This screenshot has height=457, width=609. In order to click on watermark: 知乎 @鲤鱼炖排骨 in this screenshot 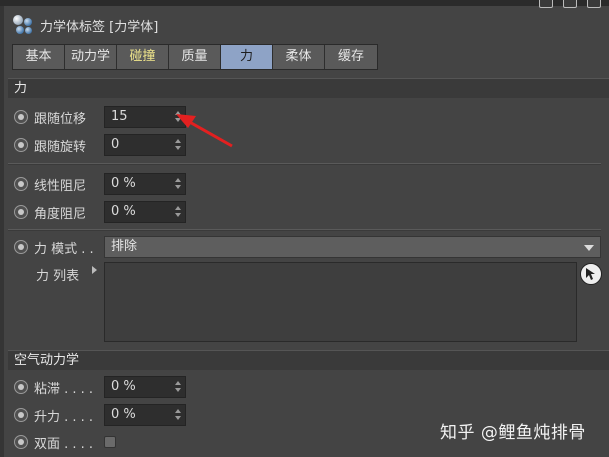, I will do `click(513, 433)`.